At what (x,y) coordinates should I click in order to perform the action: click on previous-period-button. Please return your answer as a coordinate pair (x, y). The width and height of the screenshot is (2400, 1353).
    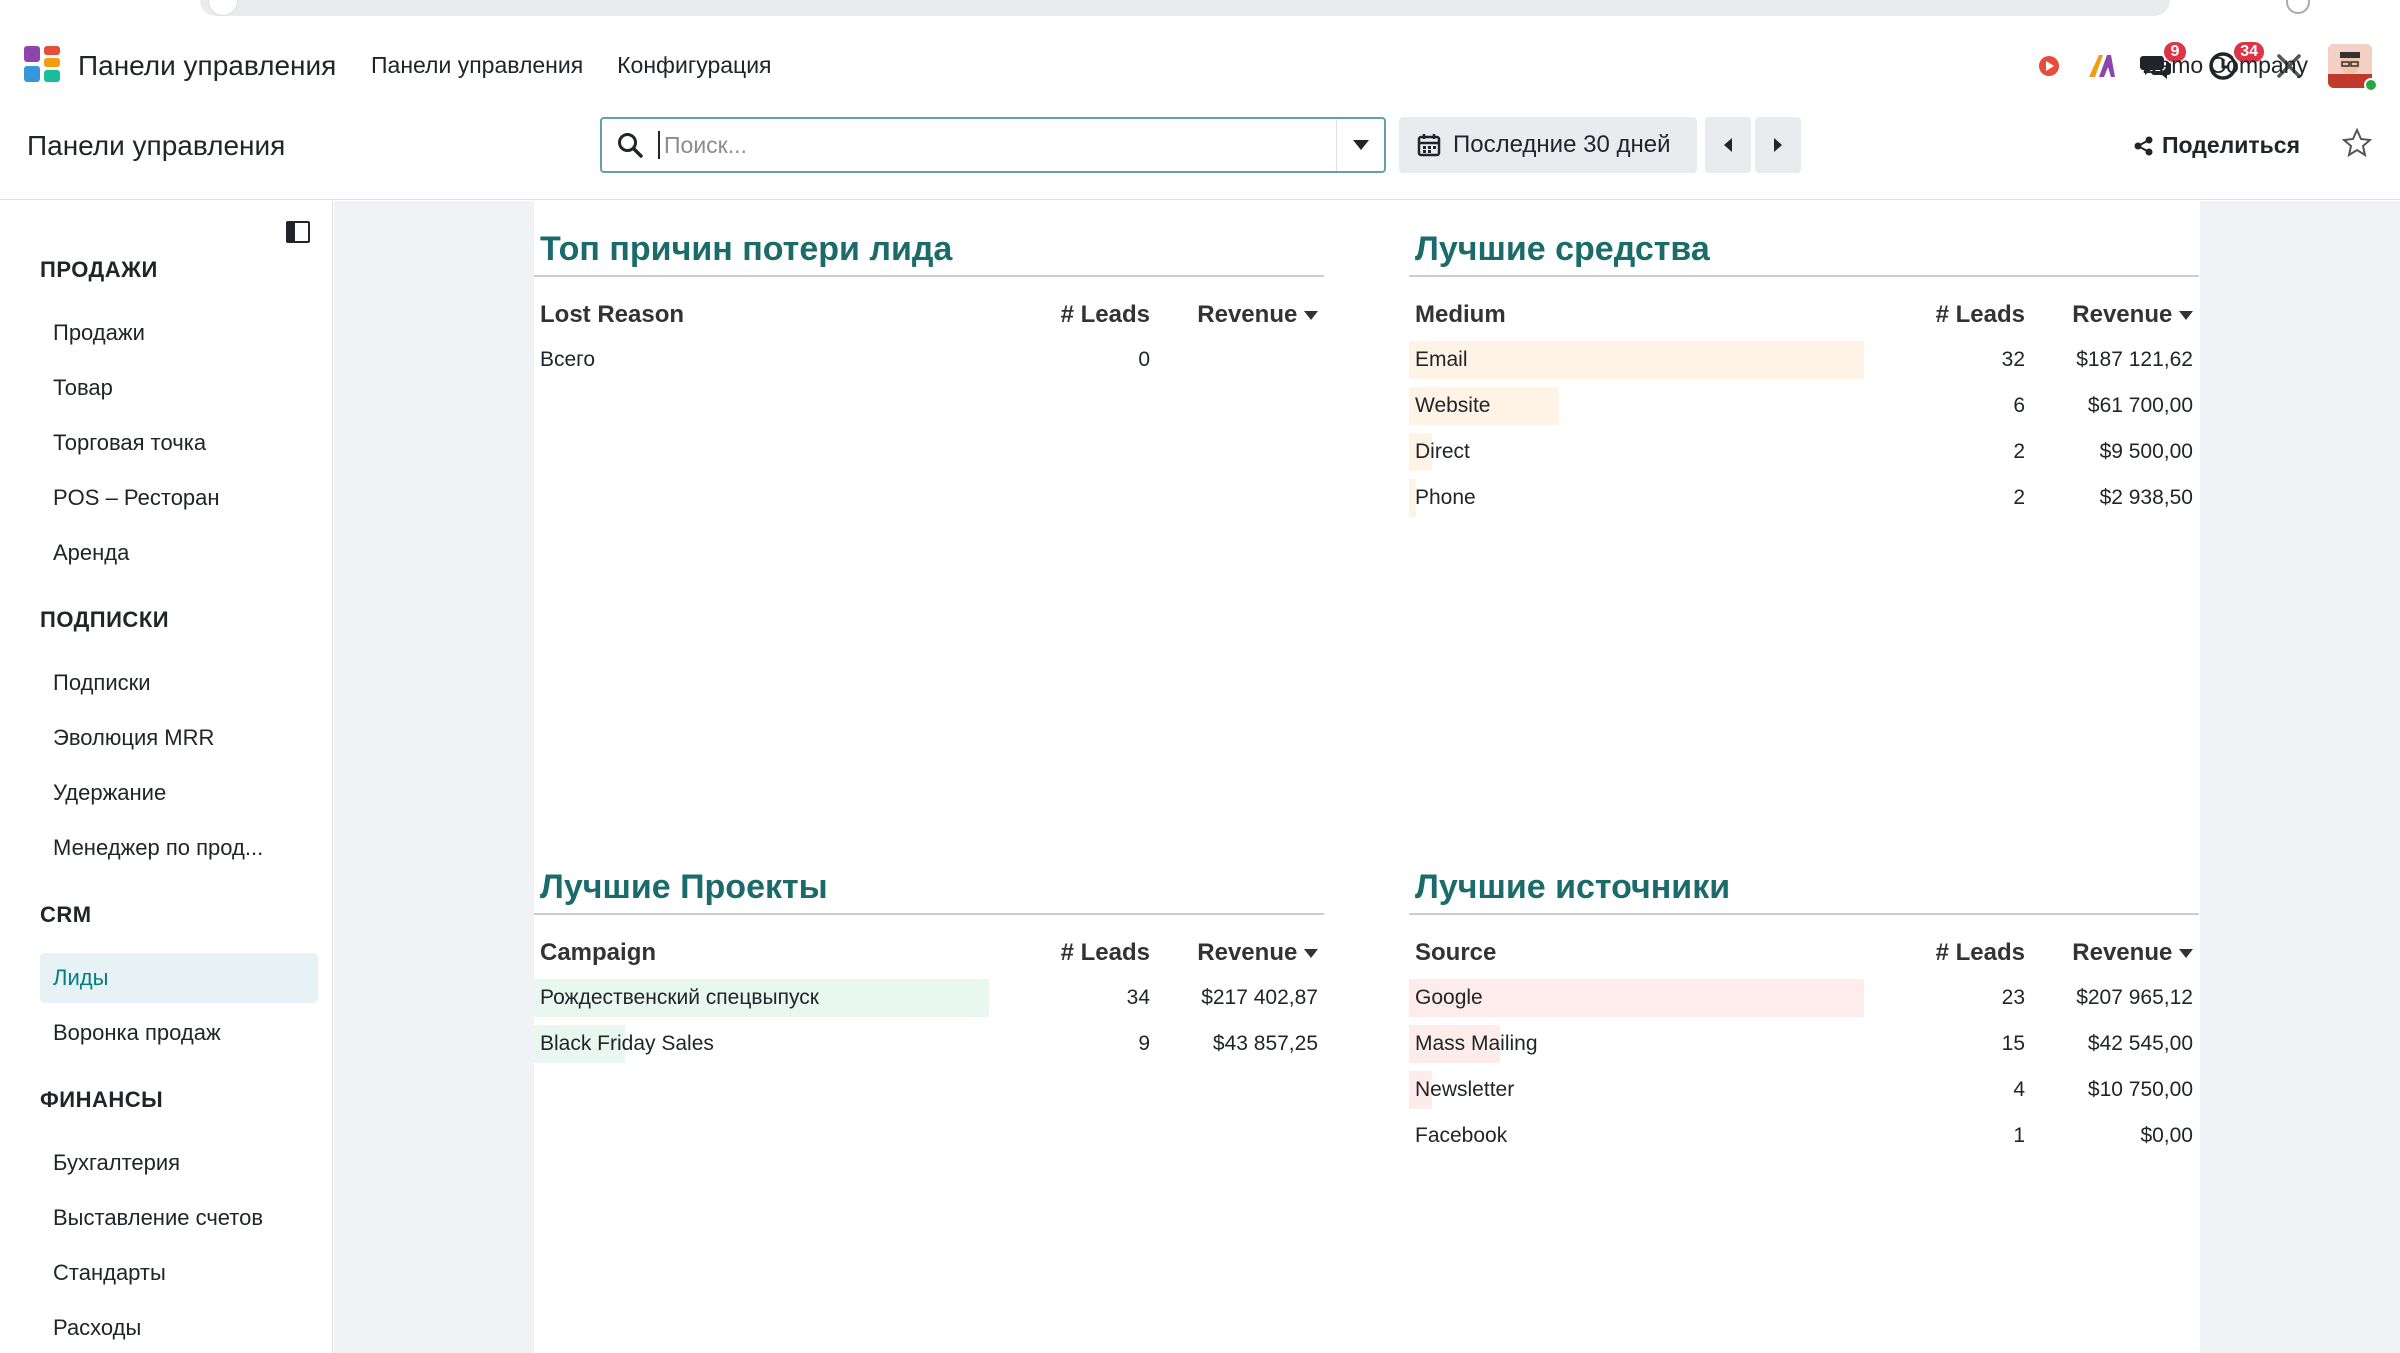
    Looking at the image, I should click on (1728, 145).